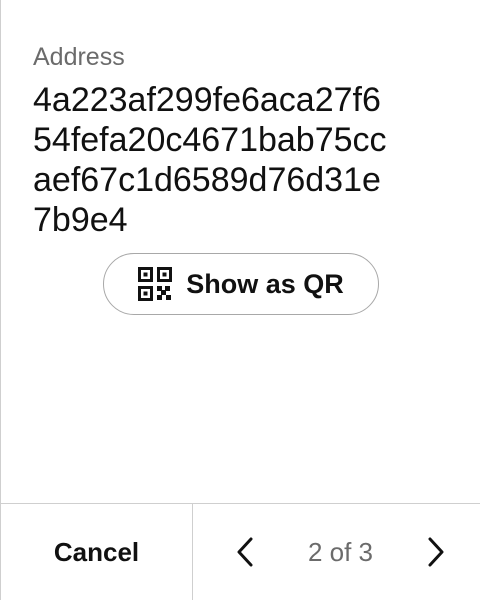 The height and width of the screenshot is (600, 480). I want to click on show-qr-label: Show as QR, so click(265, 283).